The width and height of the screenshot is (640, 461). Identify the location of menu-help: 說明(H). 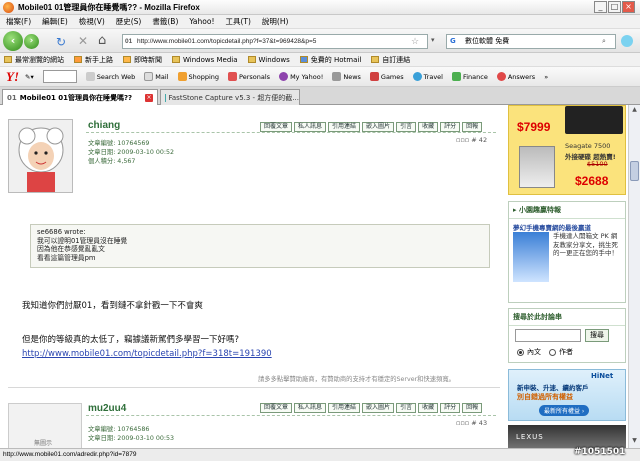
(275, 21).